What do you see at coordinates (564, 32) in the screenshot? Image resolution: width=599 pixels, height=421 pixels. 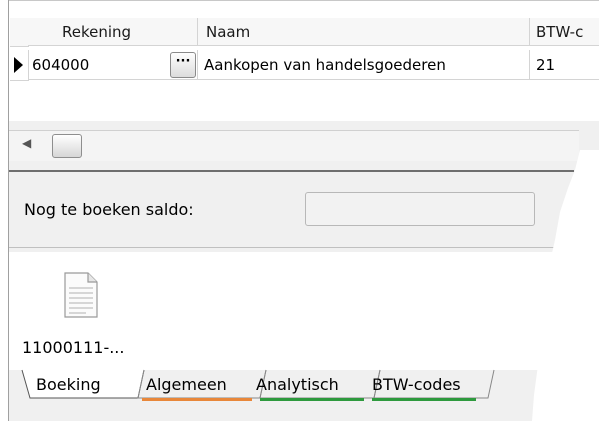 I see `column-header-btw: BTW-c` at bounding box center [564, 32].